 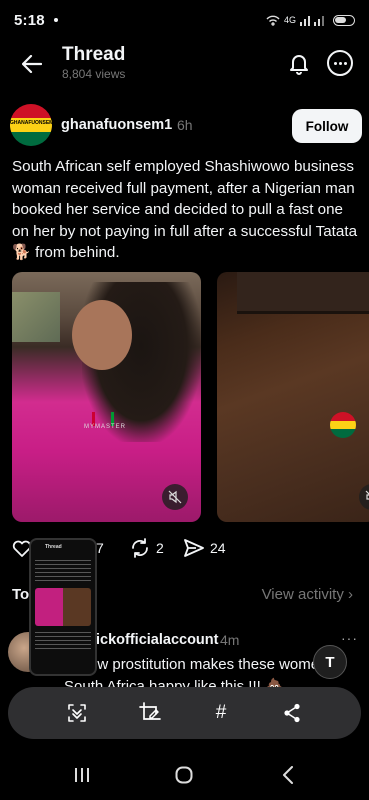 I want to click on back-button, so click(x=32, y=64).